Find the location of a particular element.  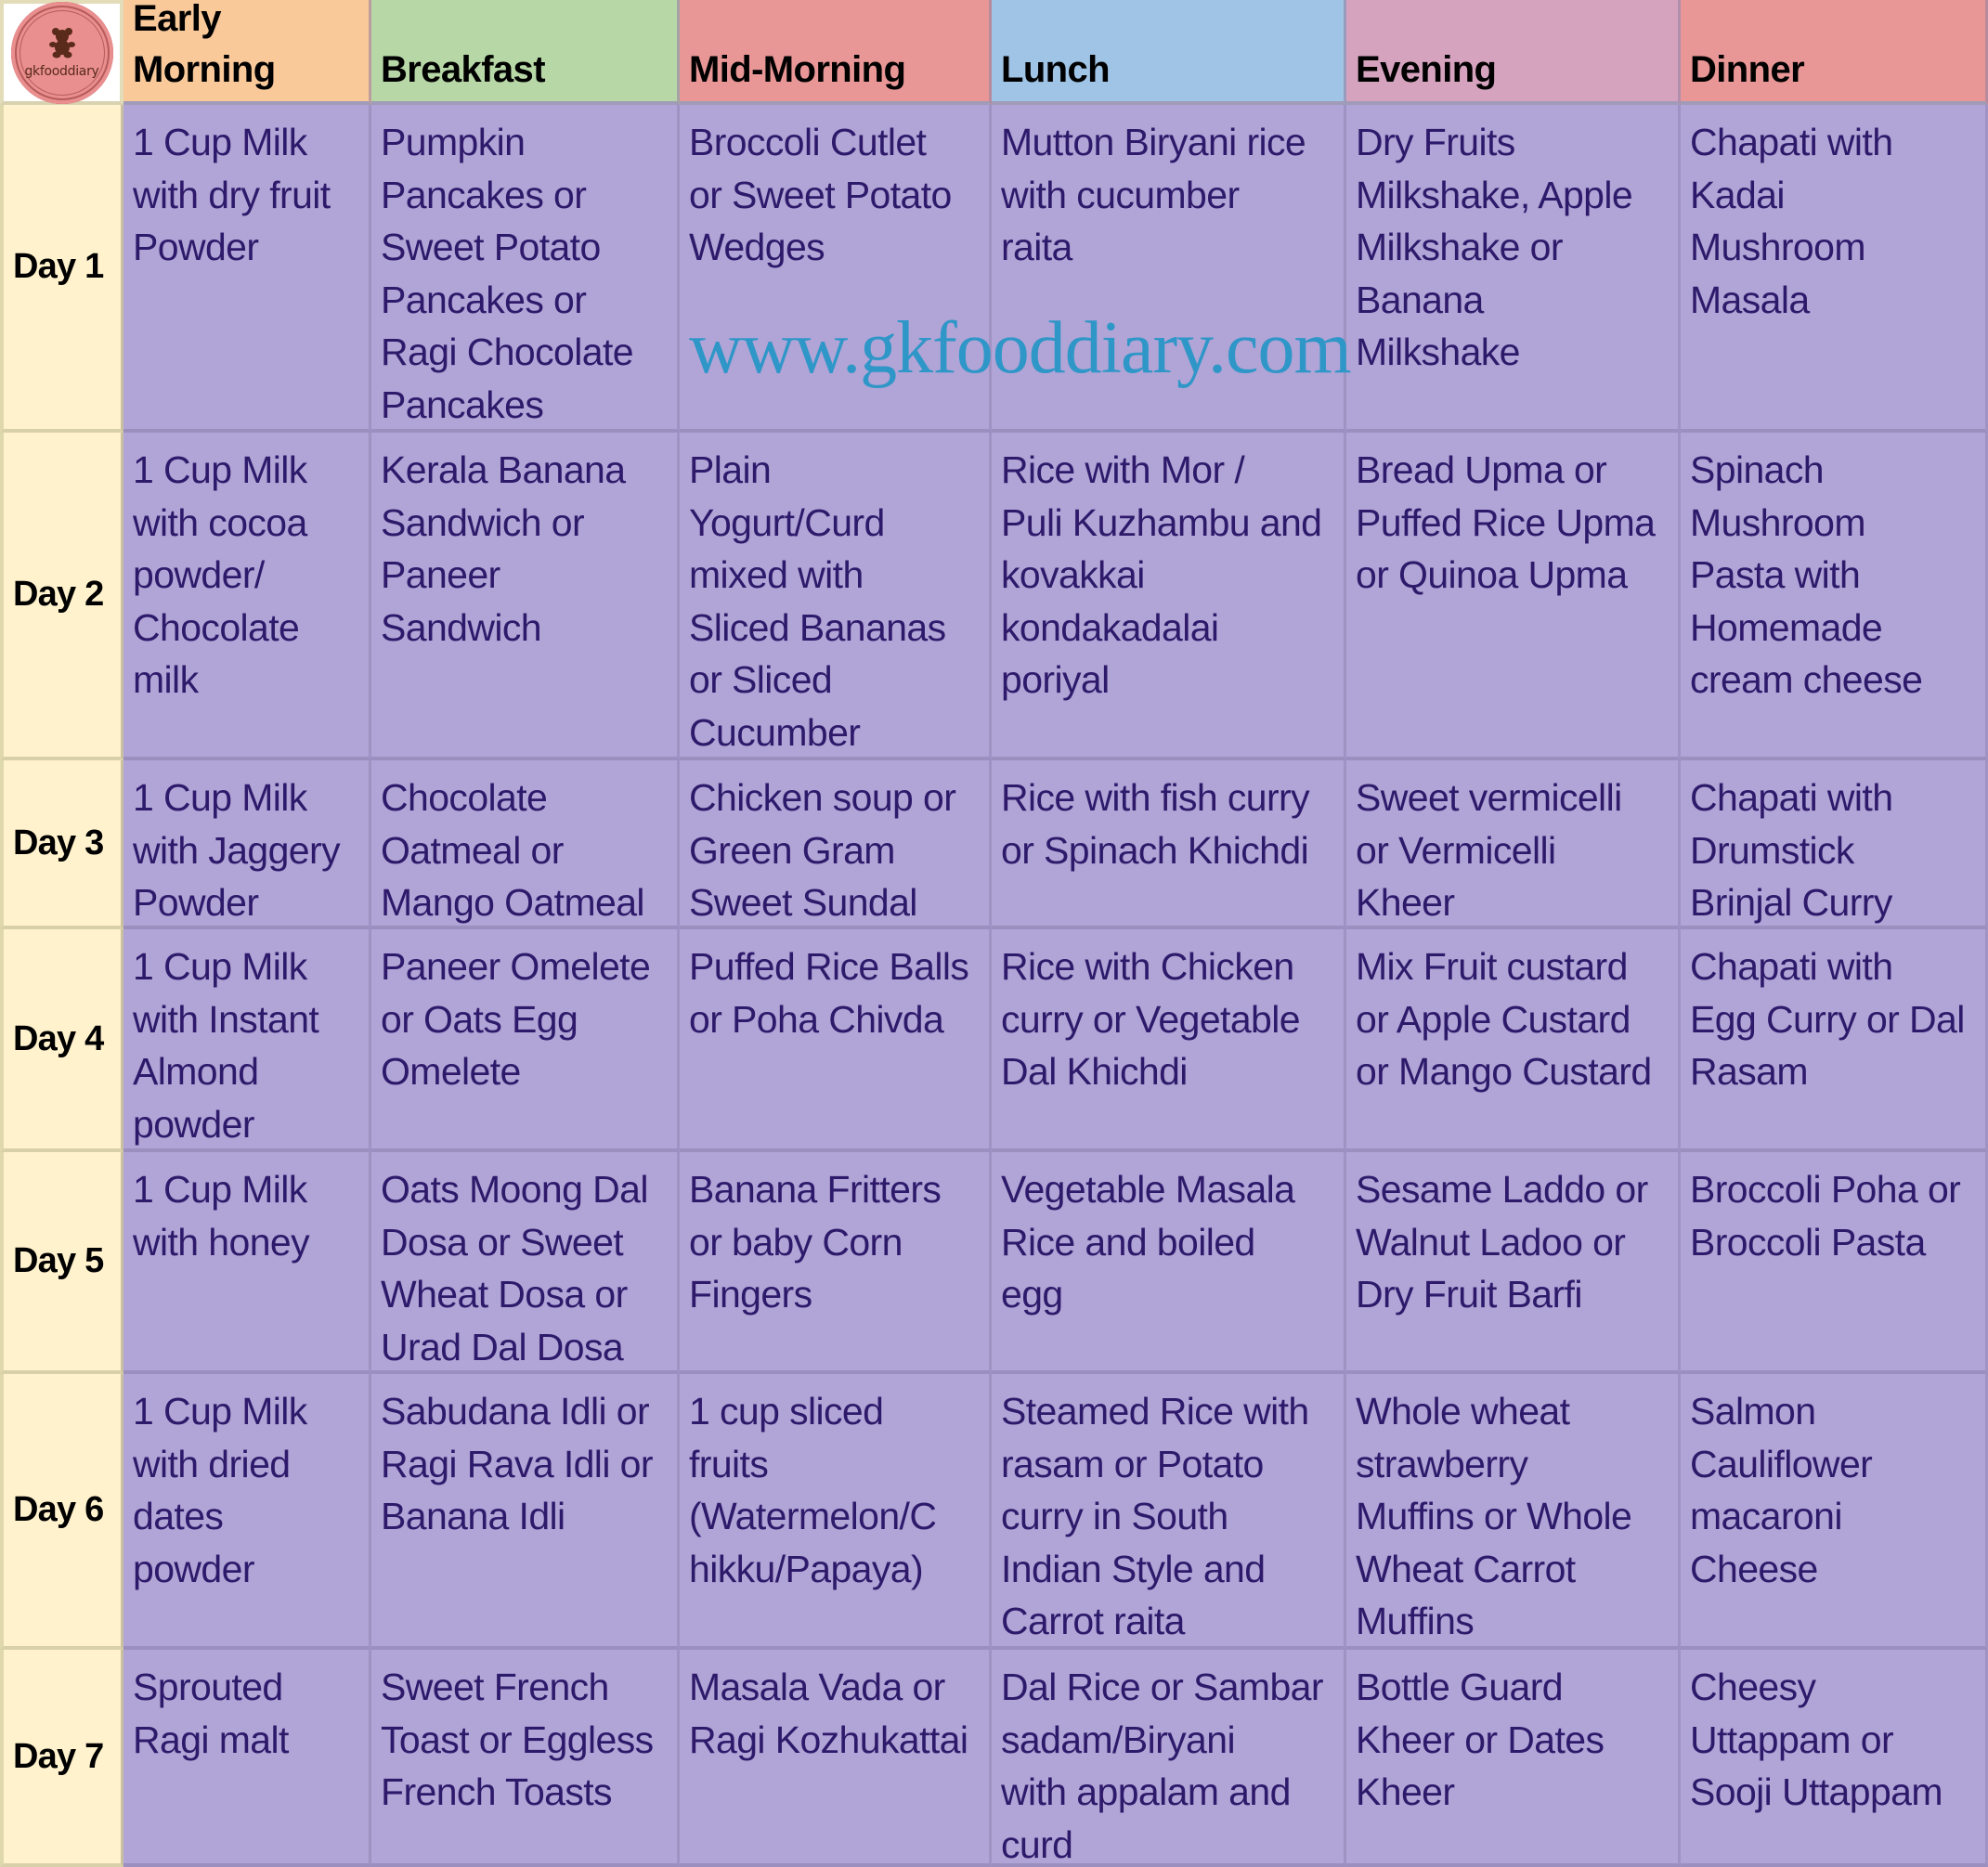

header-mid-morning: Mid-Morning is located at coordinates (836, 52).